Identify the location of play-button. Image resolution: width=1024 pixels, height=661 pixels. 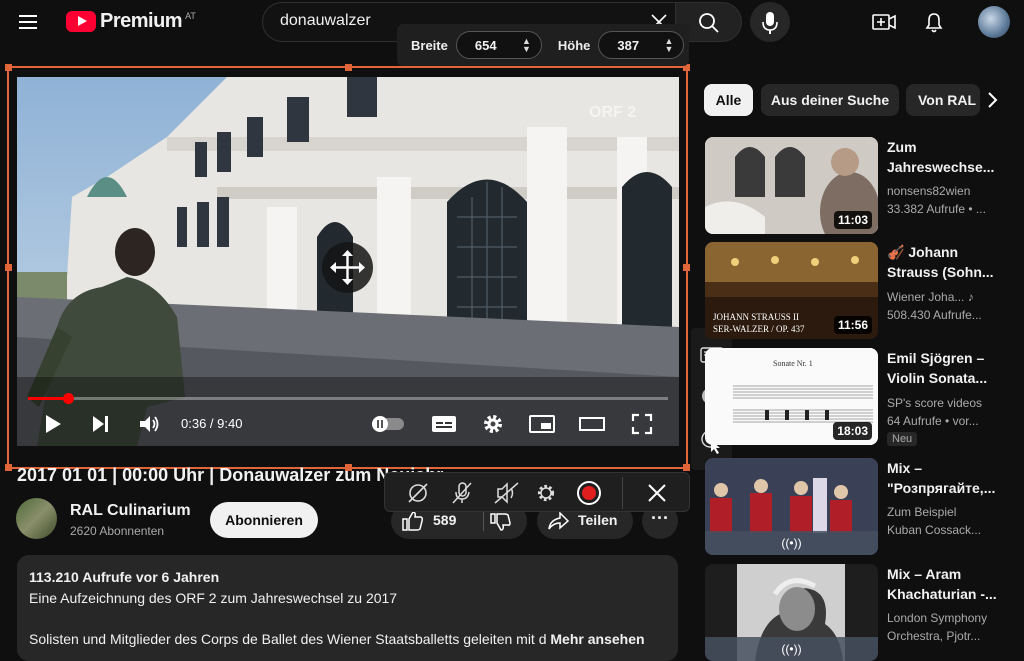
(53, 424).